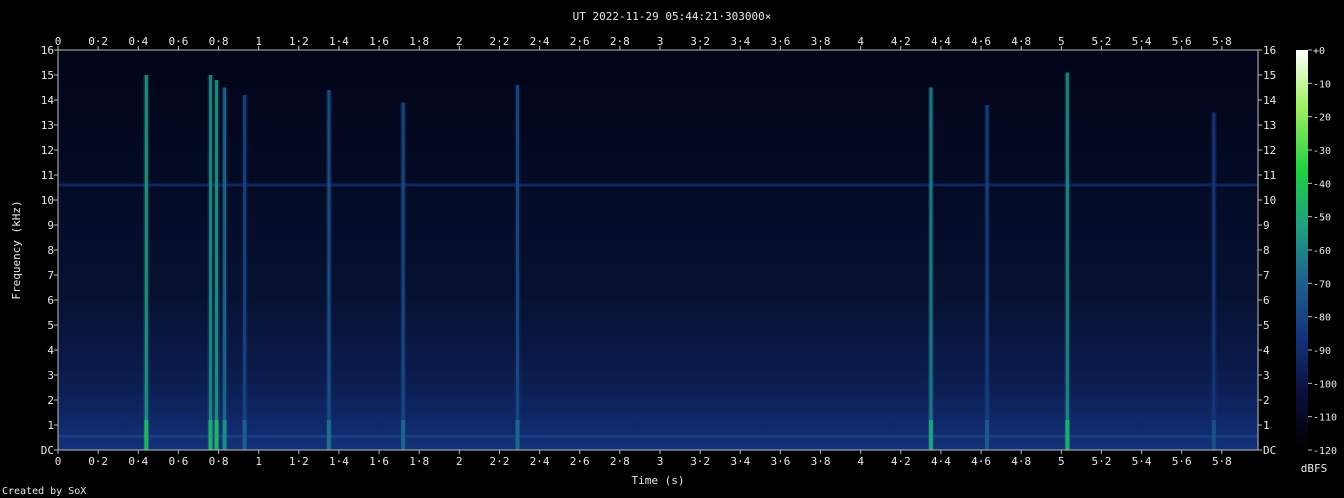 Image resolution: width=1344 pixels, height=498 pixels. What do you see at coordinates (1182, 41) in the screenshot?
I see `x-tick-label: 5·6` at bounding box center [1182, 41].